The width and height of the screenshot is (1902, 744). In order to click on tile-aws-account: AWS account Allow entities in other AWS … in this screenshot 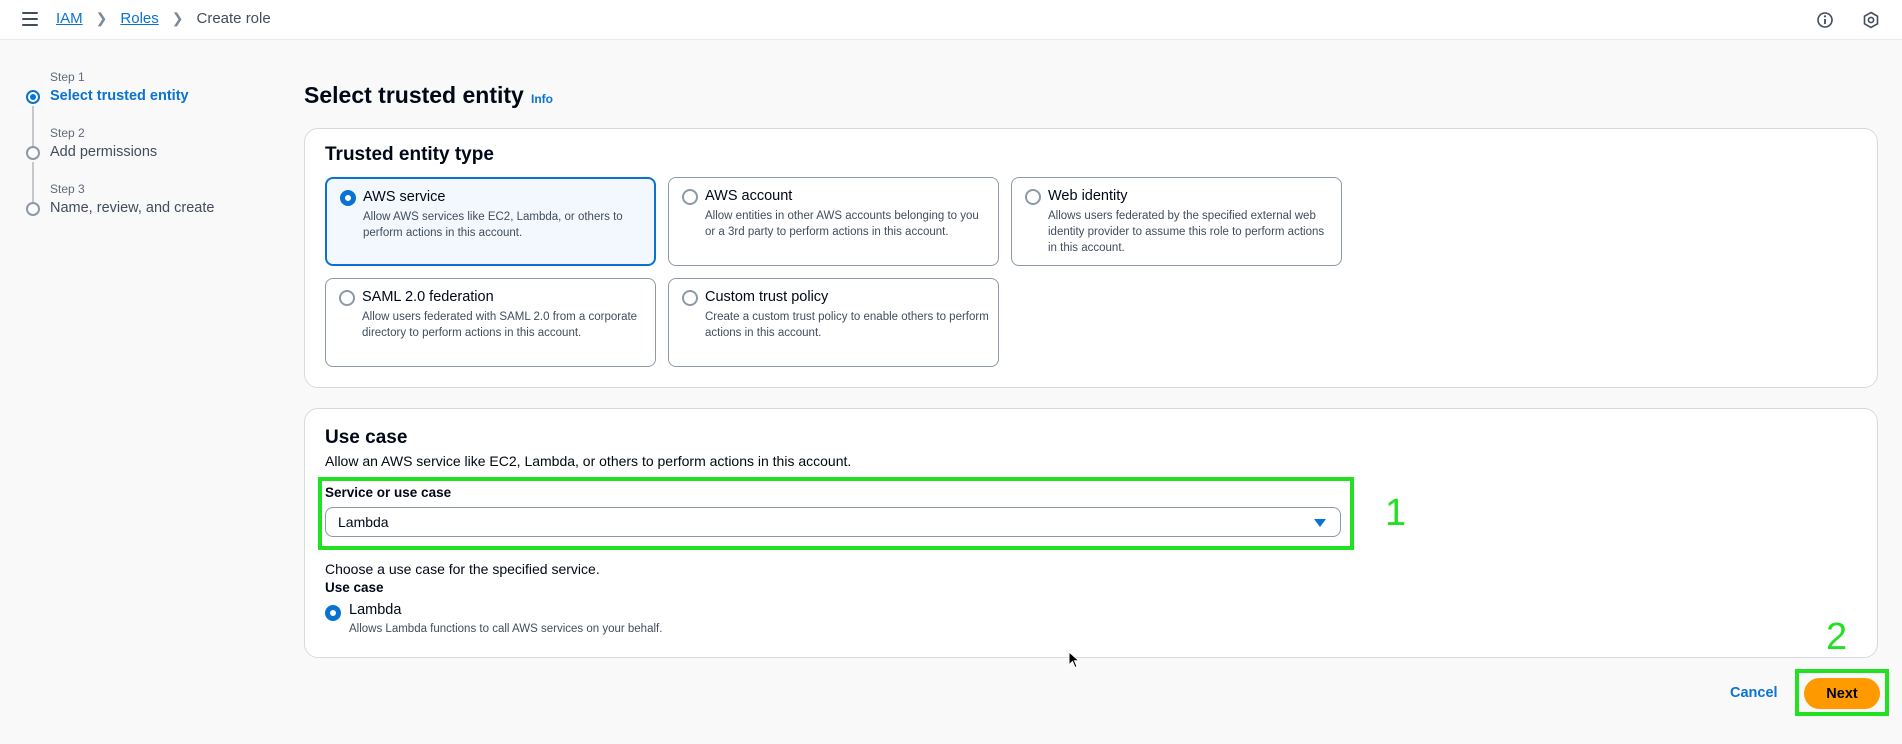, I will do `click(833, 221)`.